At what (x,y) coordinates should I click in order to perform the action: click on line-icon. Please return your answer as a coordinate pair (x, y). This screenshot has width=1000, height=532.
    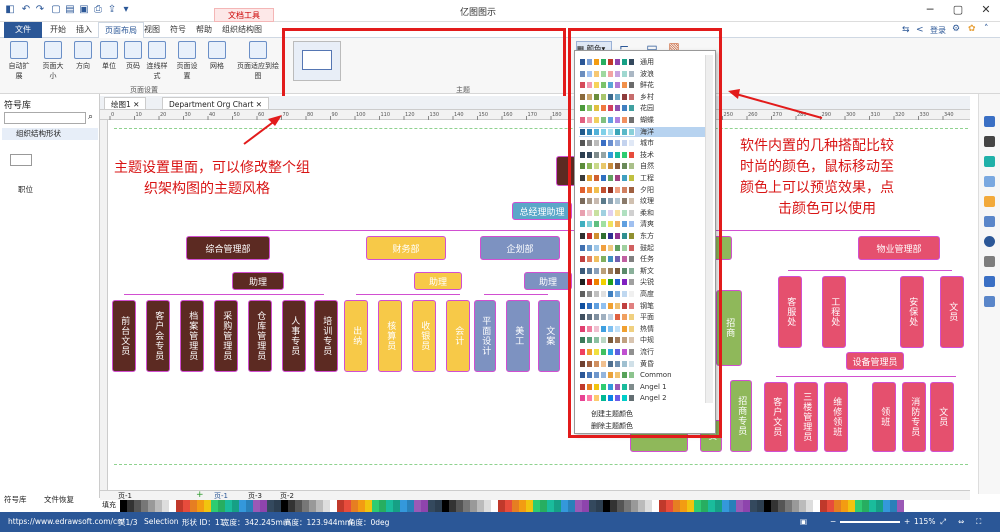
    Looking at the image, I should click on (989, 141).